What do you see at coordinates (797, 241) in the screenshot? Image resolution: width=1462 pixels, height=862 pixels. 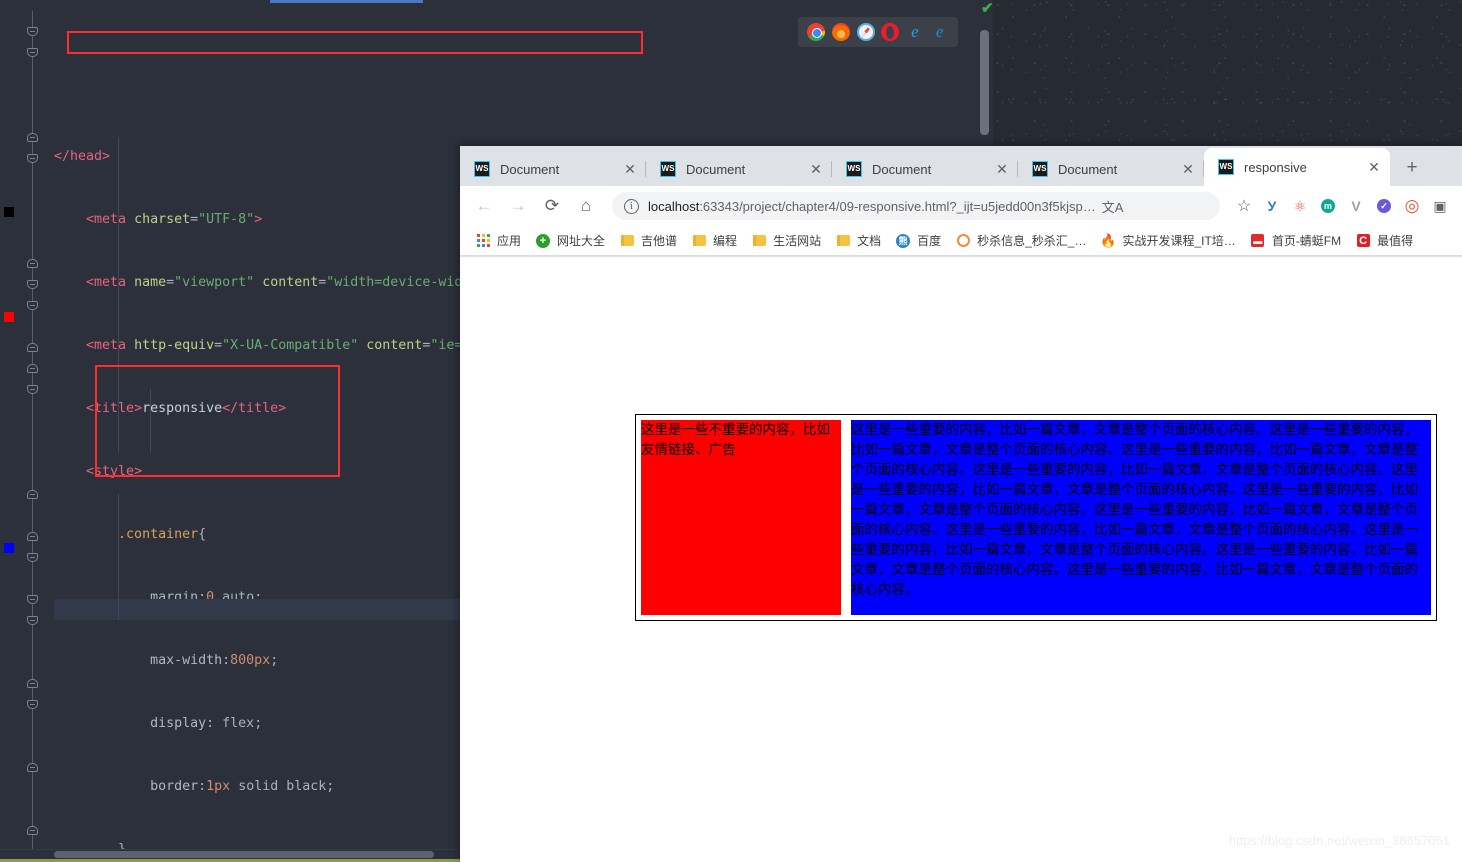 I see `bookmark-label: 生活网站` at bounding box center [797, 241].